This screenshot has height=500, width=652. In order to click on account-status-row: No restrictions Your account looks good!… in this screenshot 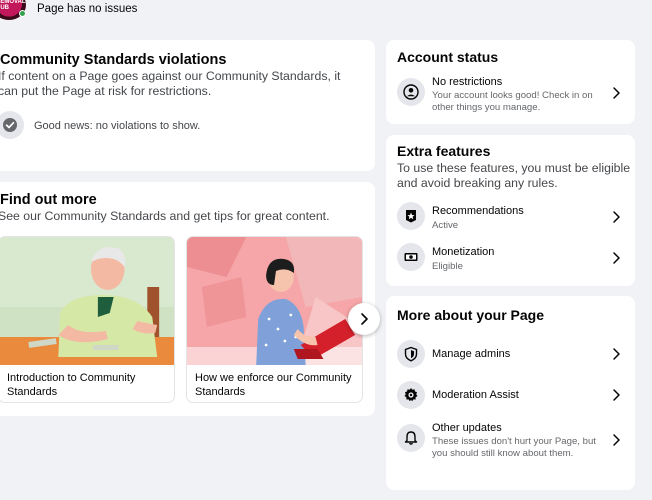, I will do `click(510, 95)`.